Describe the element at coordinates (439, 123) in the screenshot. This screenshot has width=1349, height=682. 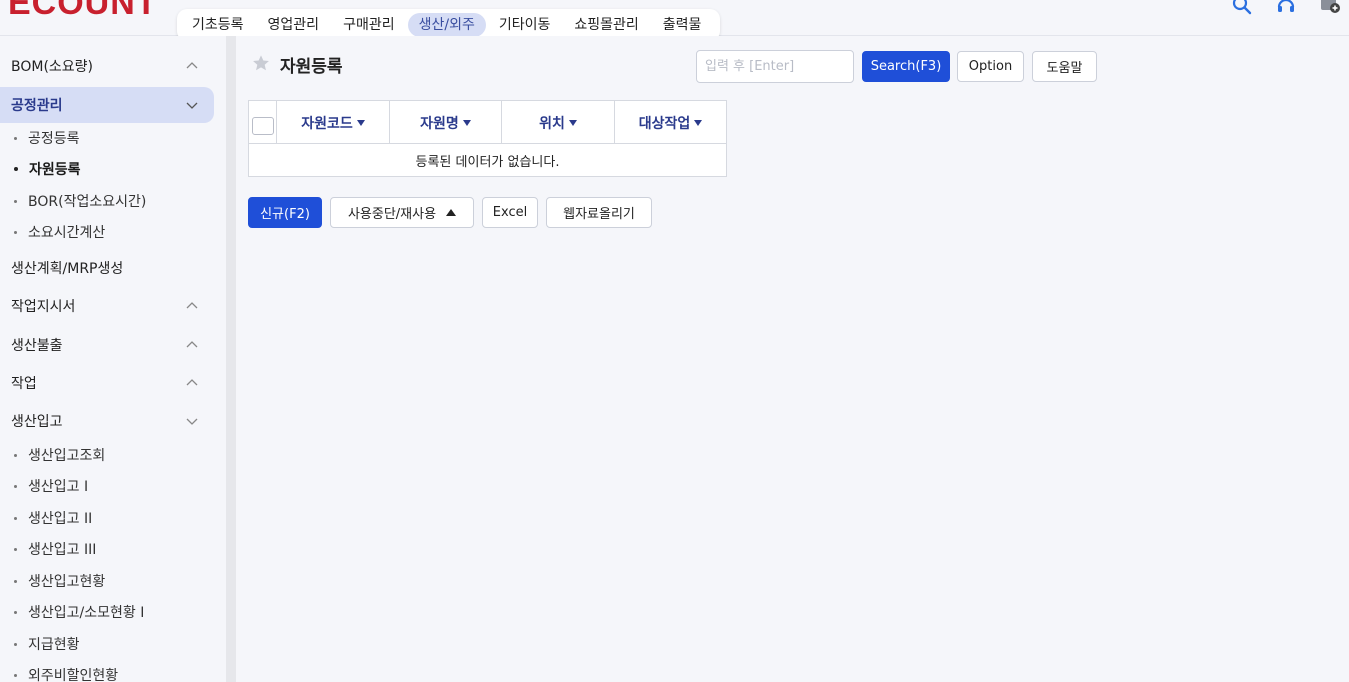
I see `column-label: 자원명` at that location.